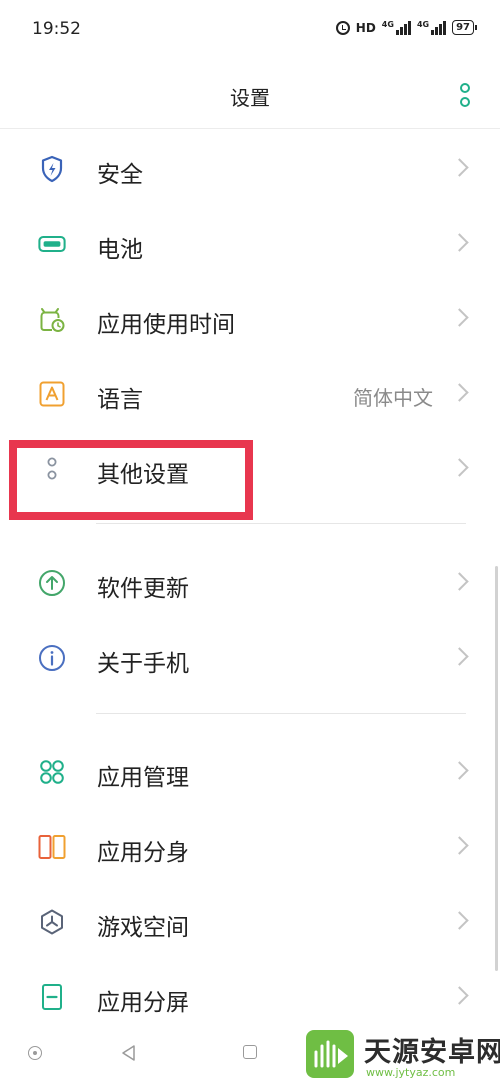 The width and height of the screenshot is (500, 1084). What do you see at coordinates (250, 582) in the screenshot?
I see `settings-item-software-update: 软件更新` at bounding box center [250, 582].